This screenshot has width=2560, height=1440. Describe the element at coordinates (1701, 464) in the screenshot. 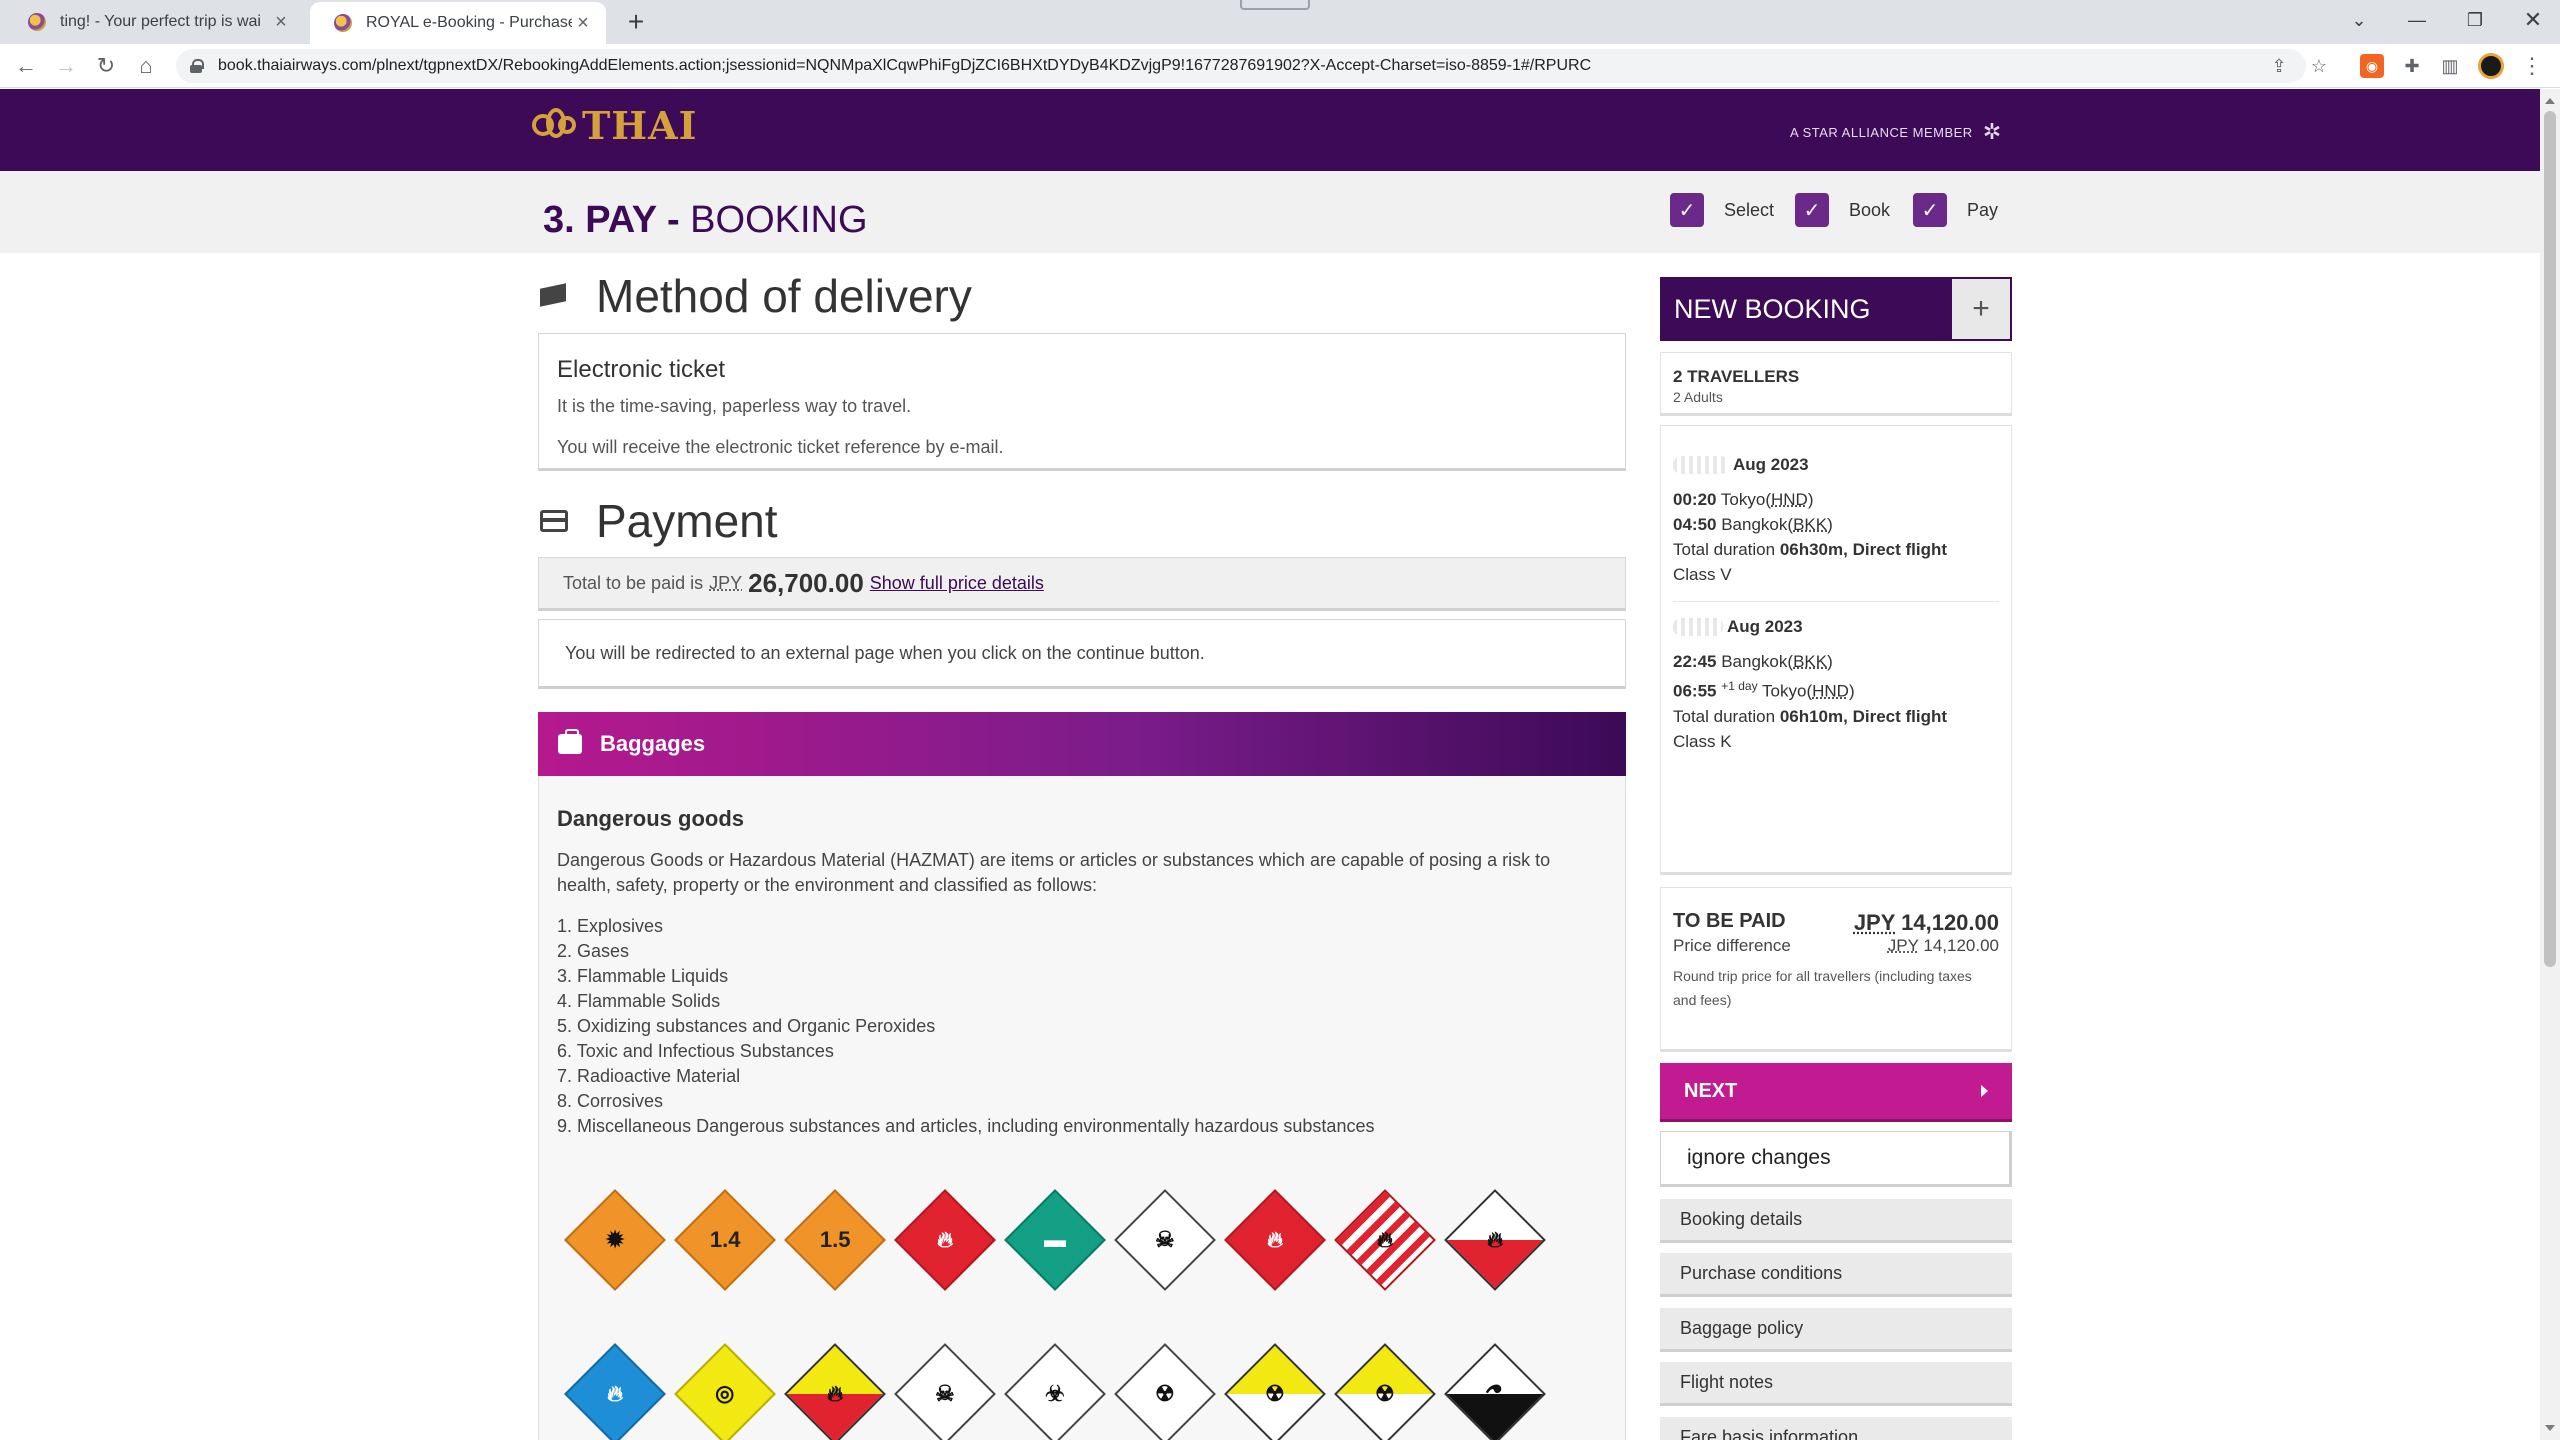

I see `redacted-day` at that location.